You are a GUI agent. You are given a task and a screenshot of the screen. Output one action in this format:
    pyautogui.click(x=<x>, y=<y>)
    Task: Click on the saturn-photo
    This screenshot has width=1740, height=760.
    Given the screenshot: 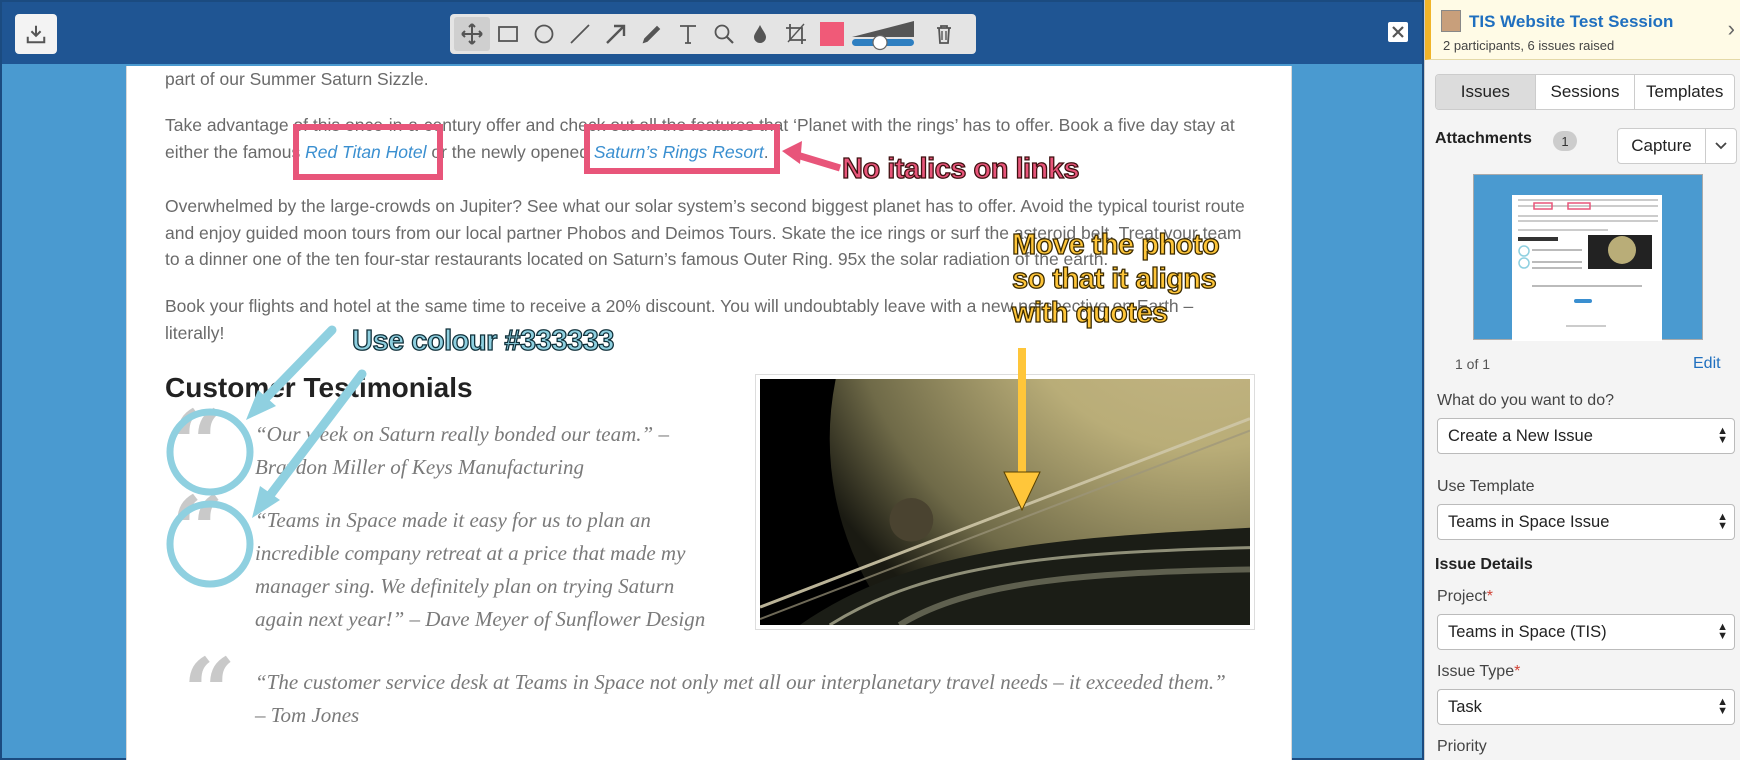 What is the action you would take?
    pyautogui.click(x=1005, y=502)
    